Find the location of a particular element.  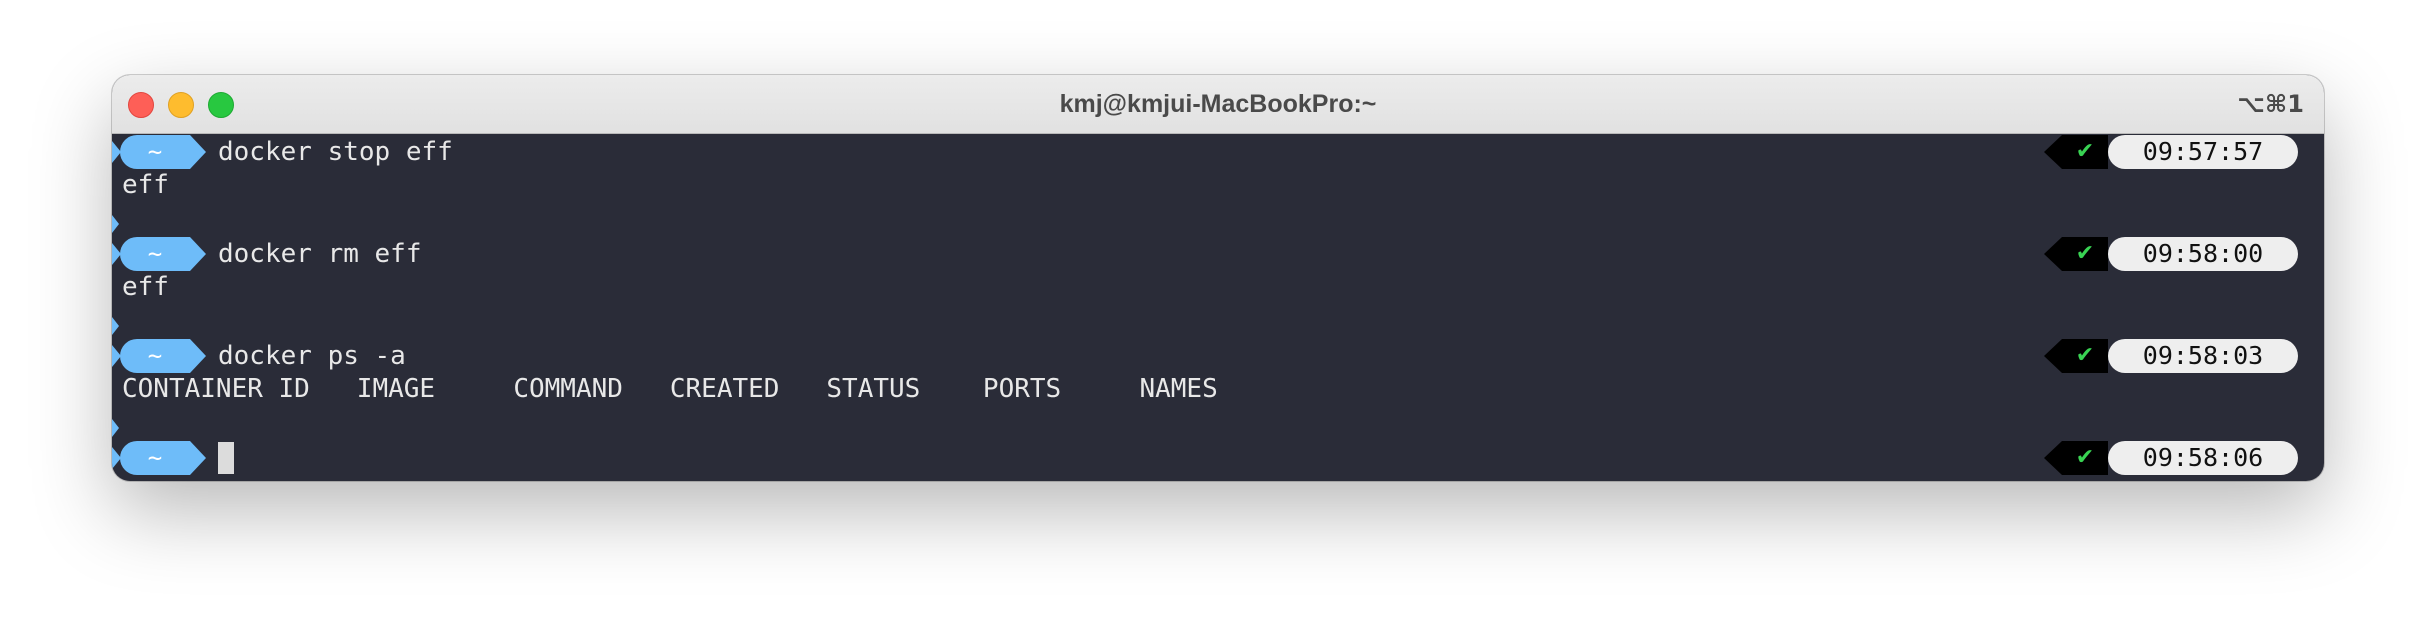

timestamp: 09:57:57 is located at coordinates (2203, 152).